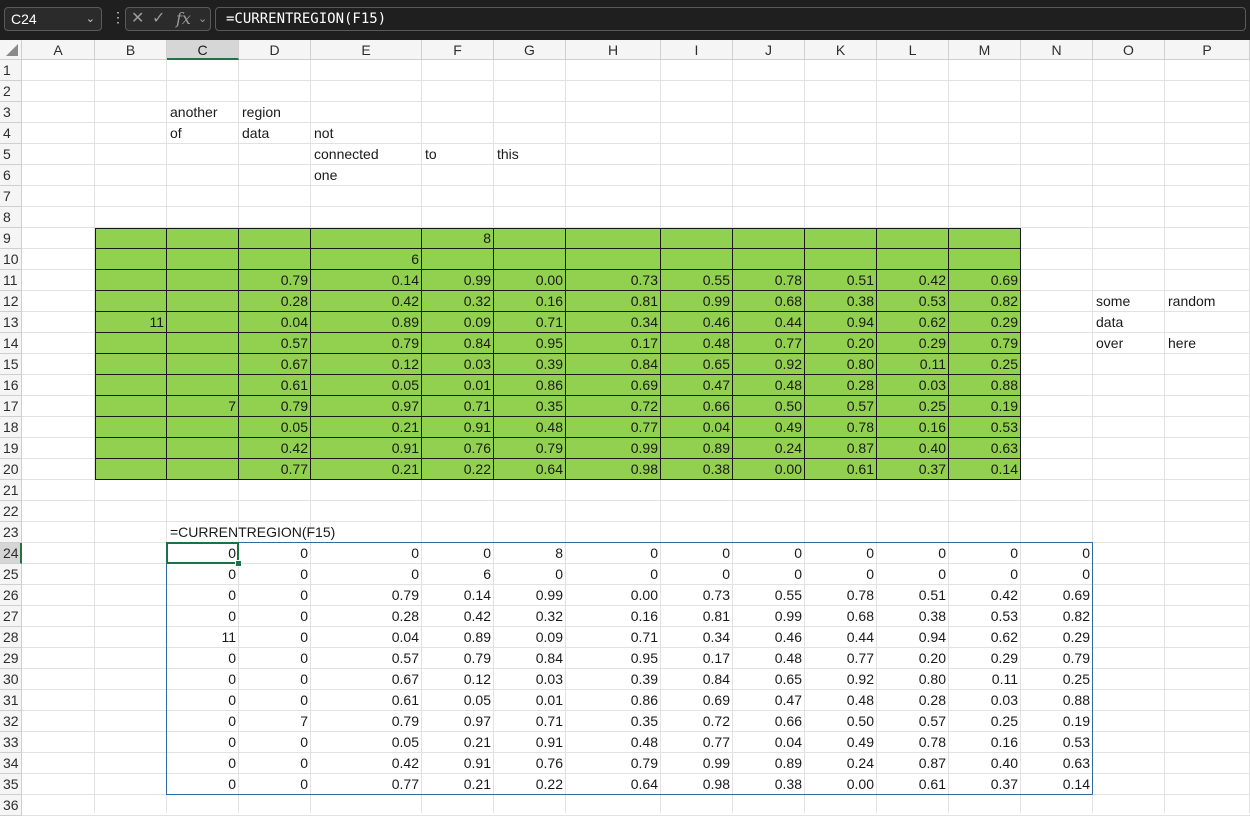 Image resolution: width=1250 pixels, height=816 pixels. What do you see at coordinates (769, 469) in the screenshot?
I see `region-value-cell: 0.00` at bounding box center [769, 469].